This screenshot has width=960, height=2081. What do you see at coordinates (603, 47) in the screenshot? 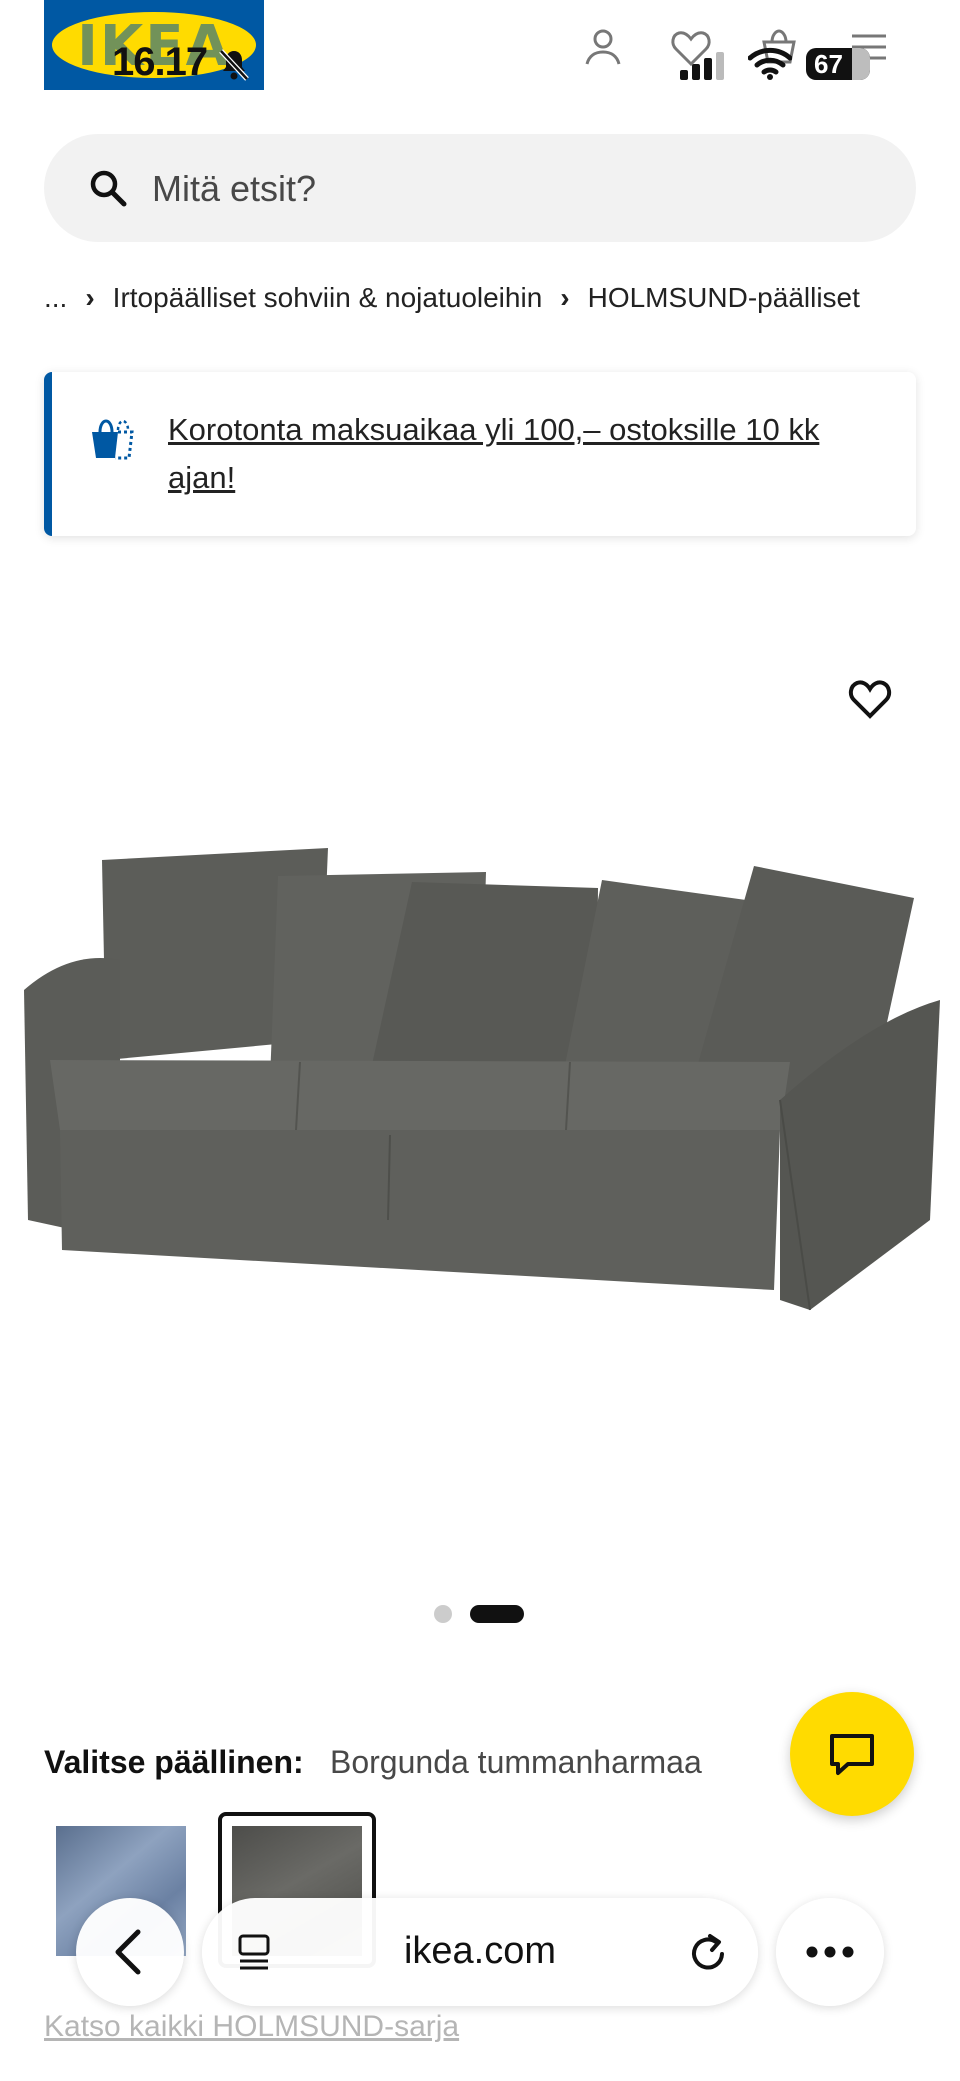
I see `account-icon` at bounding box center [603, 47].